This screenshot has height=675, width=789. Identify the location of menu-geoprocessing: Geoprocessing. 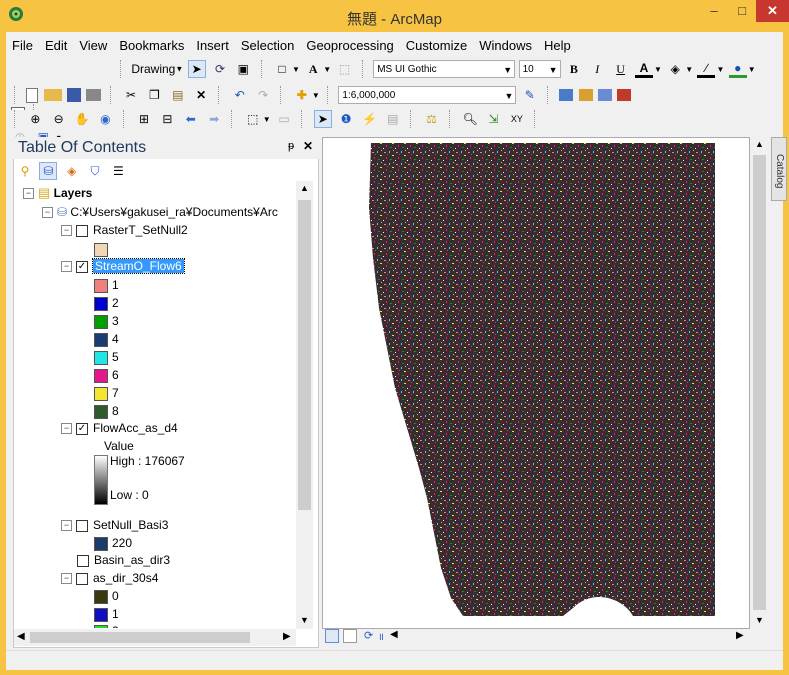
(349, 46).